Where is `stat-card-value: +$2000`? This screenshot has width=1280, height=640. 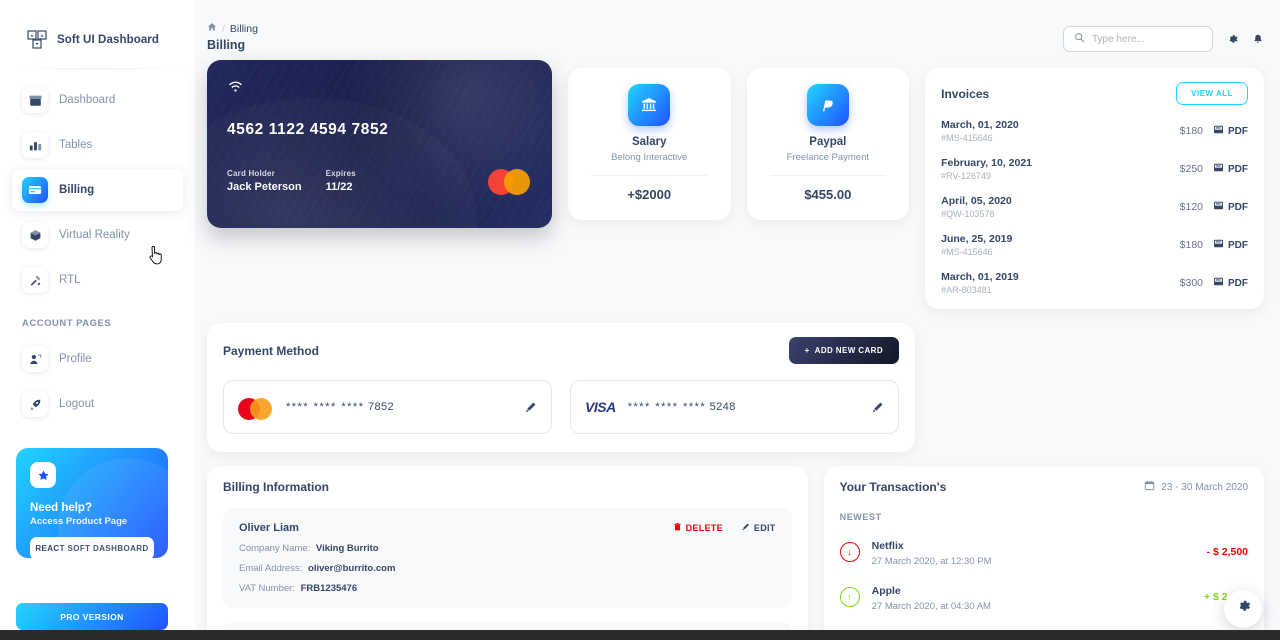
stat-card-value: +$2000 is located at coordinates (649, 194).